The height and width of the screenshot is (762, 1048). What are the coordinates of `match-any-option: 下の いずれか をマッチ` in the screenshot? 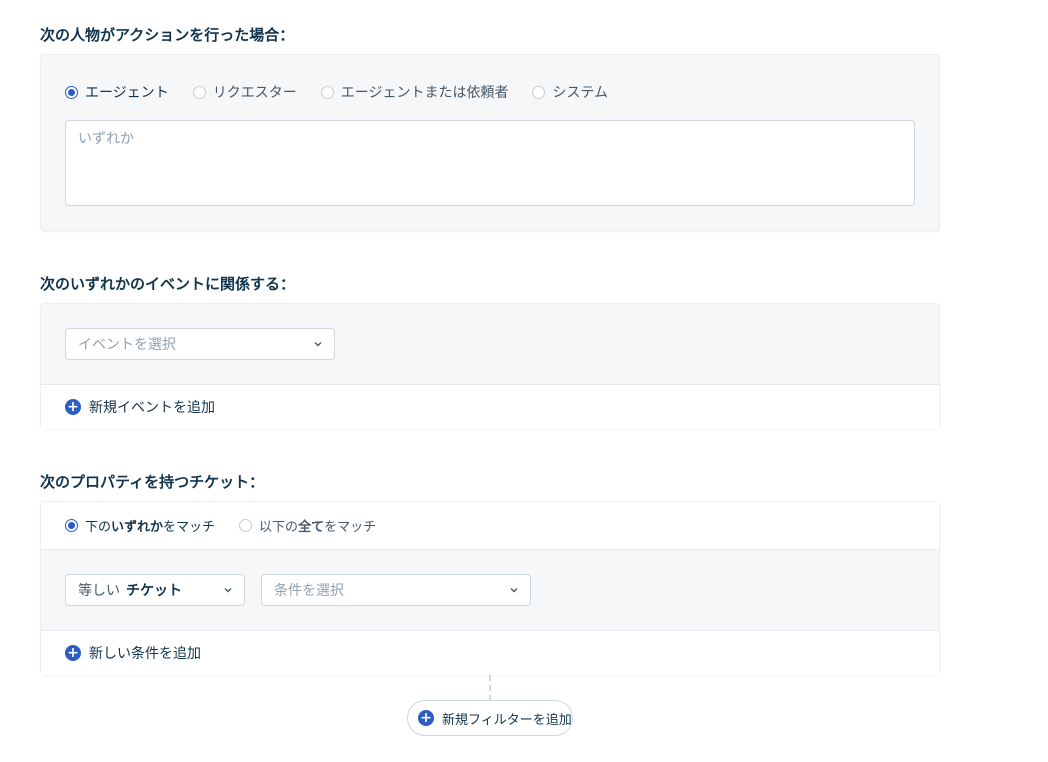 It's located at (140, 525).